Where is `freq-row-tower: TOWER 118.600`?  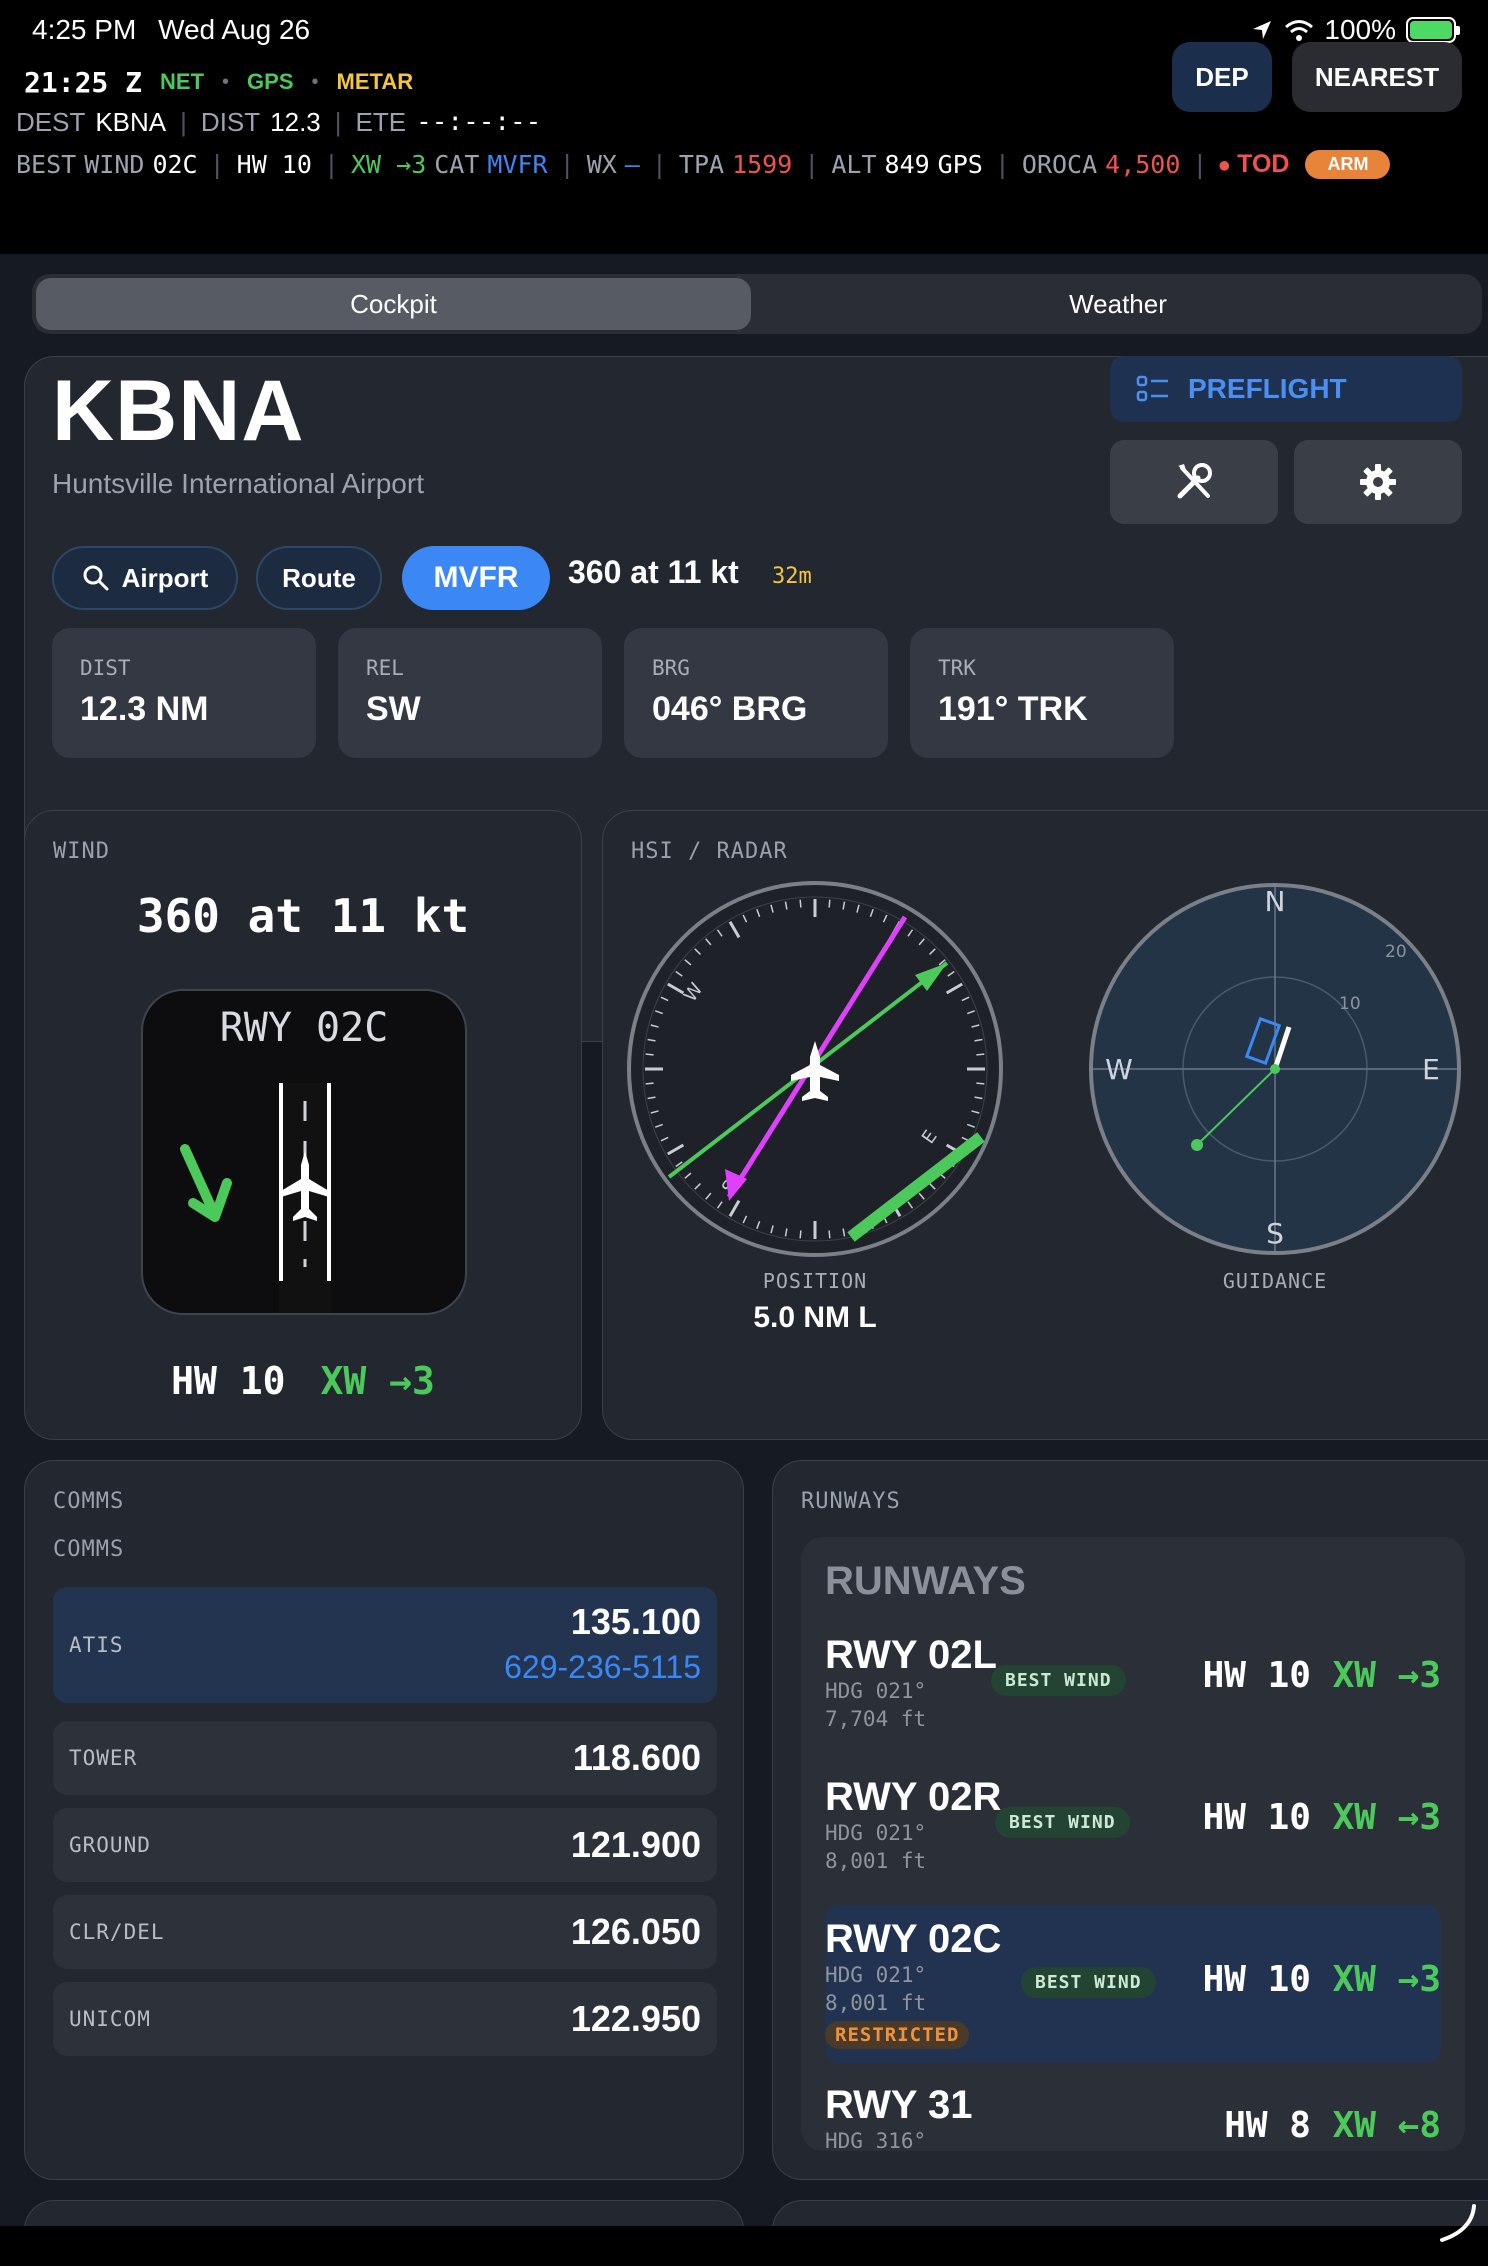
freq-row-tower: TOWER 118.600 is located at coordinates (385, 1758).